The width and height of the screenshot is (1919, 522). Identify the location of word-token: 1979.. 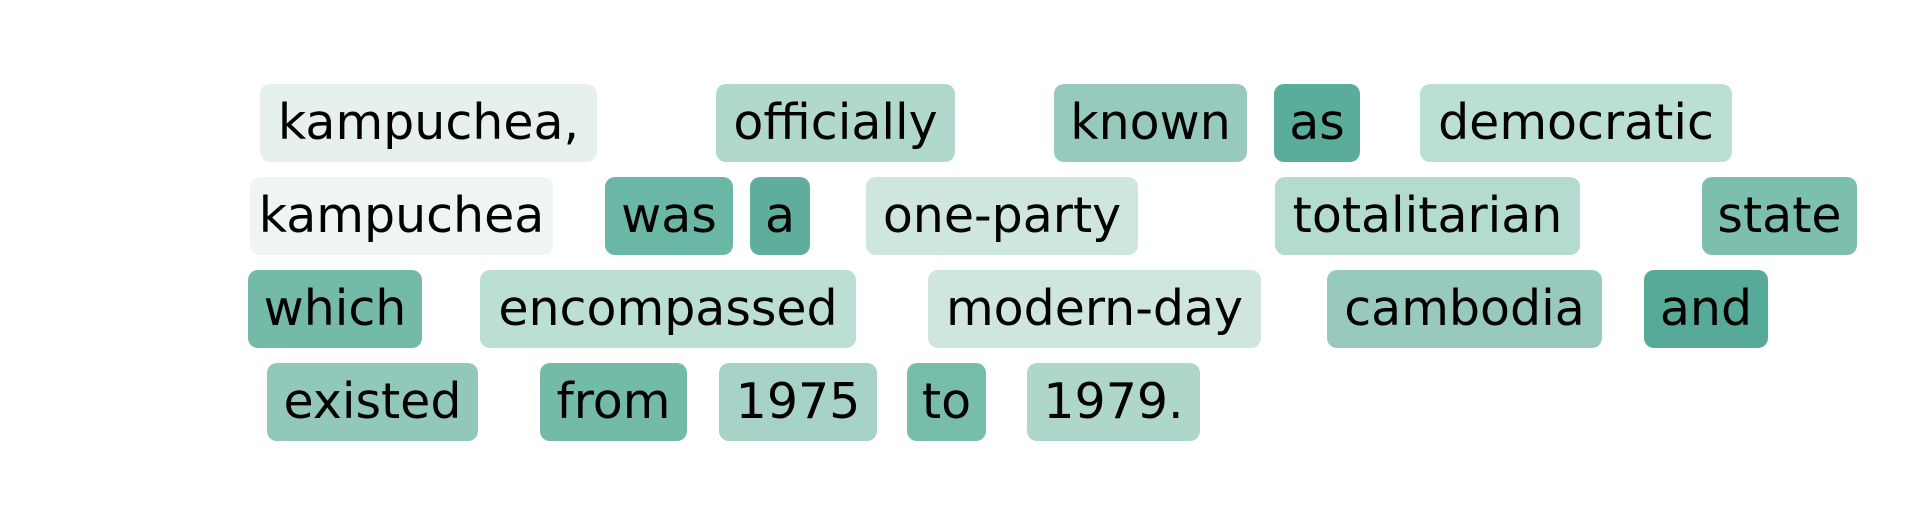
(1113, 402).